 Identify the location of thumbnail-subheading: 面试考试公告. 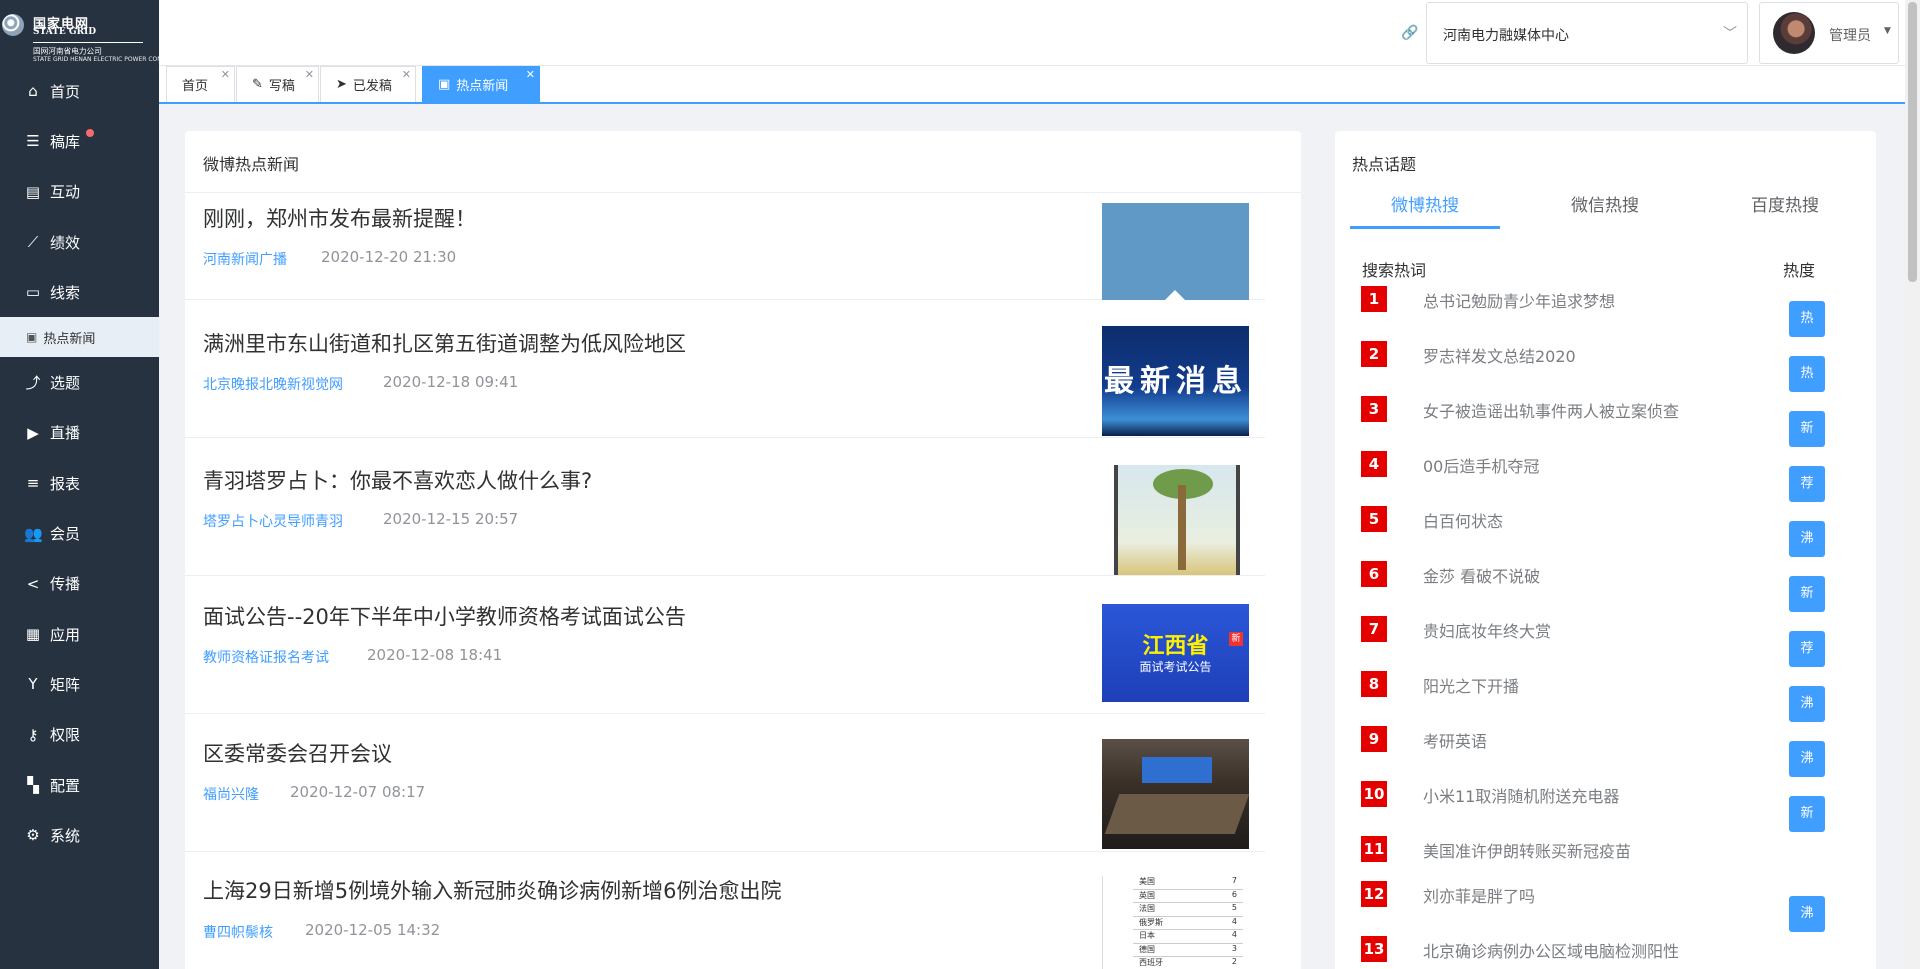
(1175, 667).